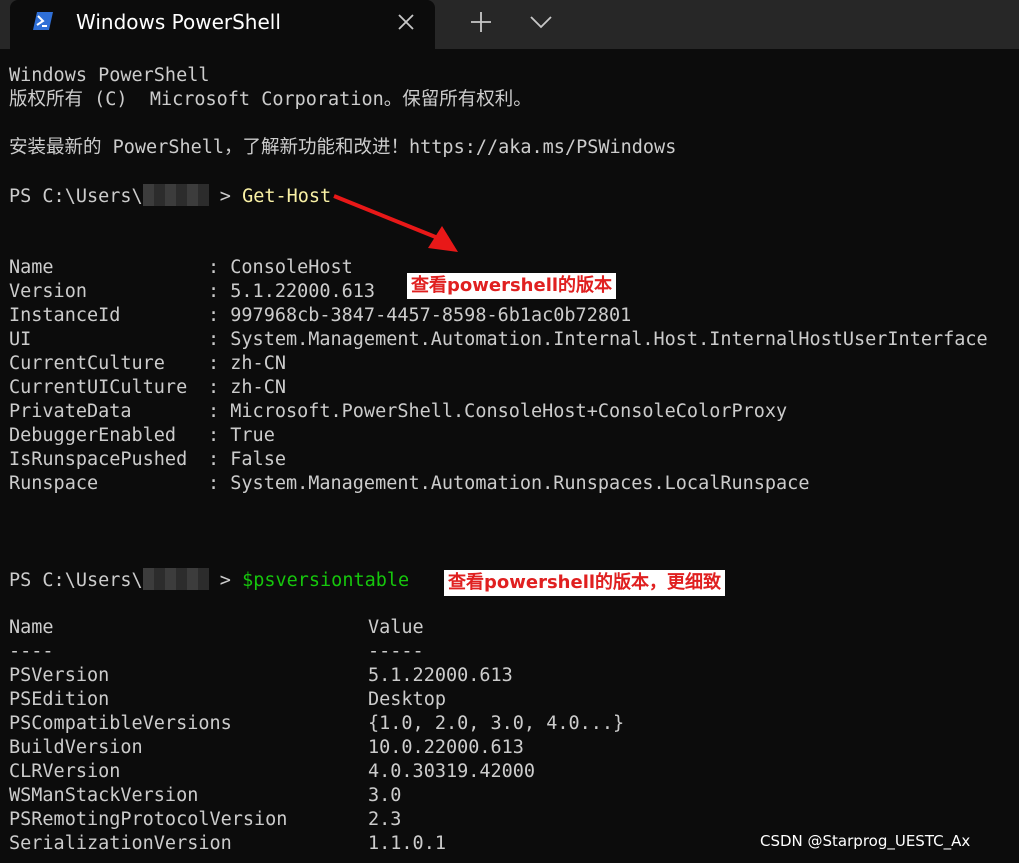 Image resolution: width=1019 pixels, height=863 pixels. I want to click on gethost-value: : True, so click(241, 435).